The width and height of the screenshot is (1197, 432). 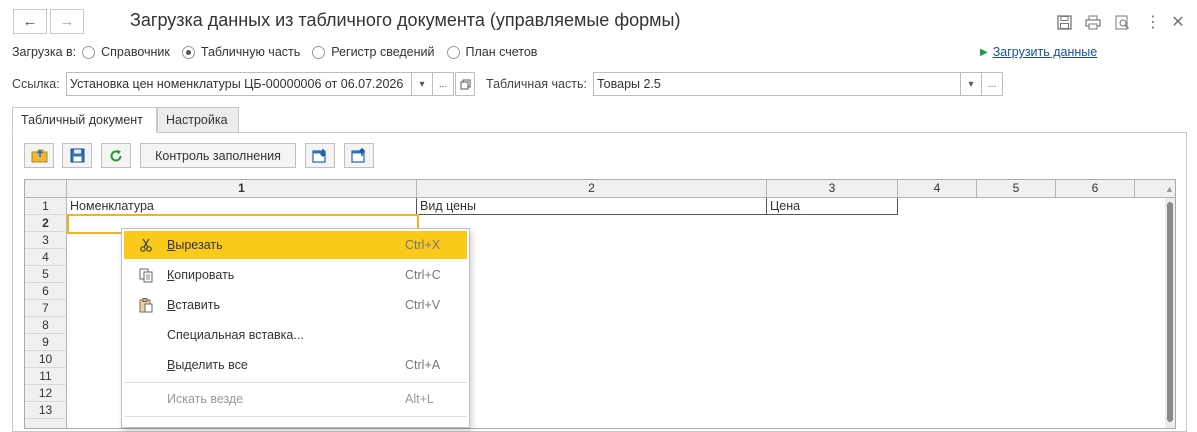 I want to click on scissors-icon, so click(x=146, y=245).